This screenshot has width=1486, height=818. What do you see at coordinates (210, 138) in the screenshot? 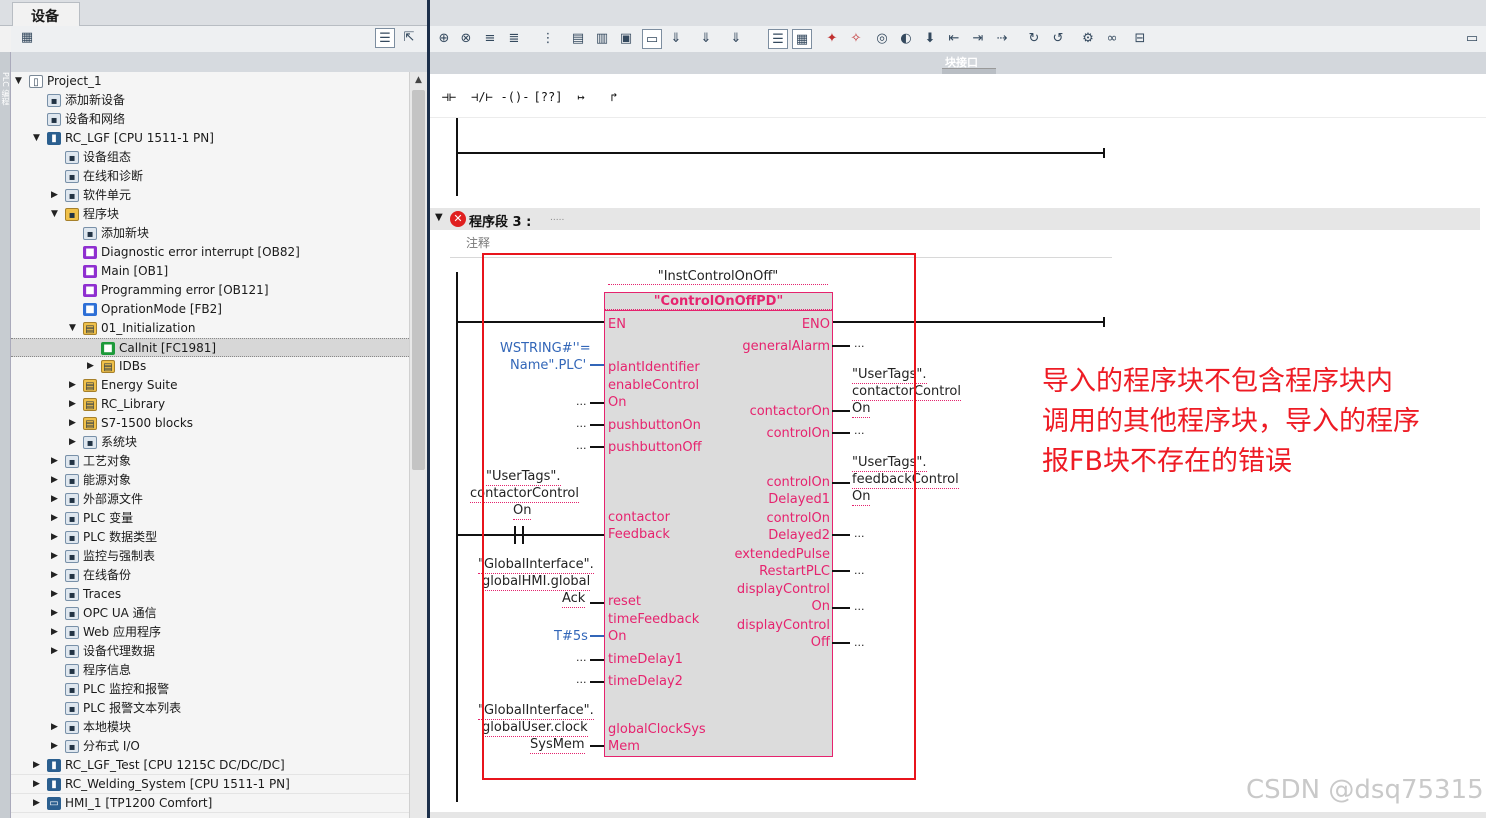
I see `tree-item: ▼ ▮ RC_LGF [CPU 1511-1 PN]` at bounding box center [210, 138].